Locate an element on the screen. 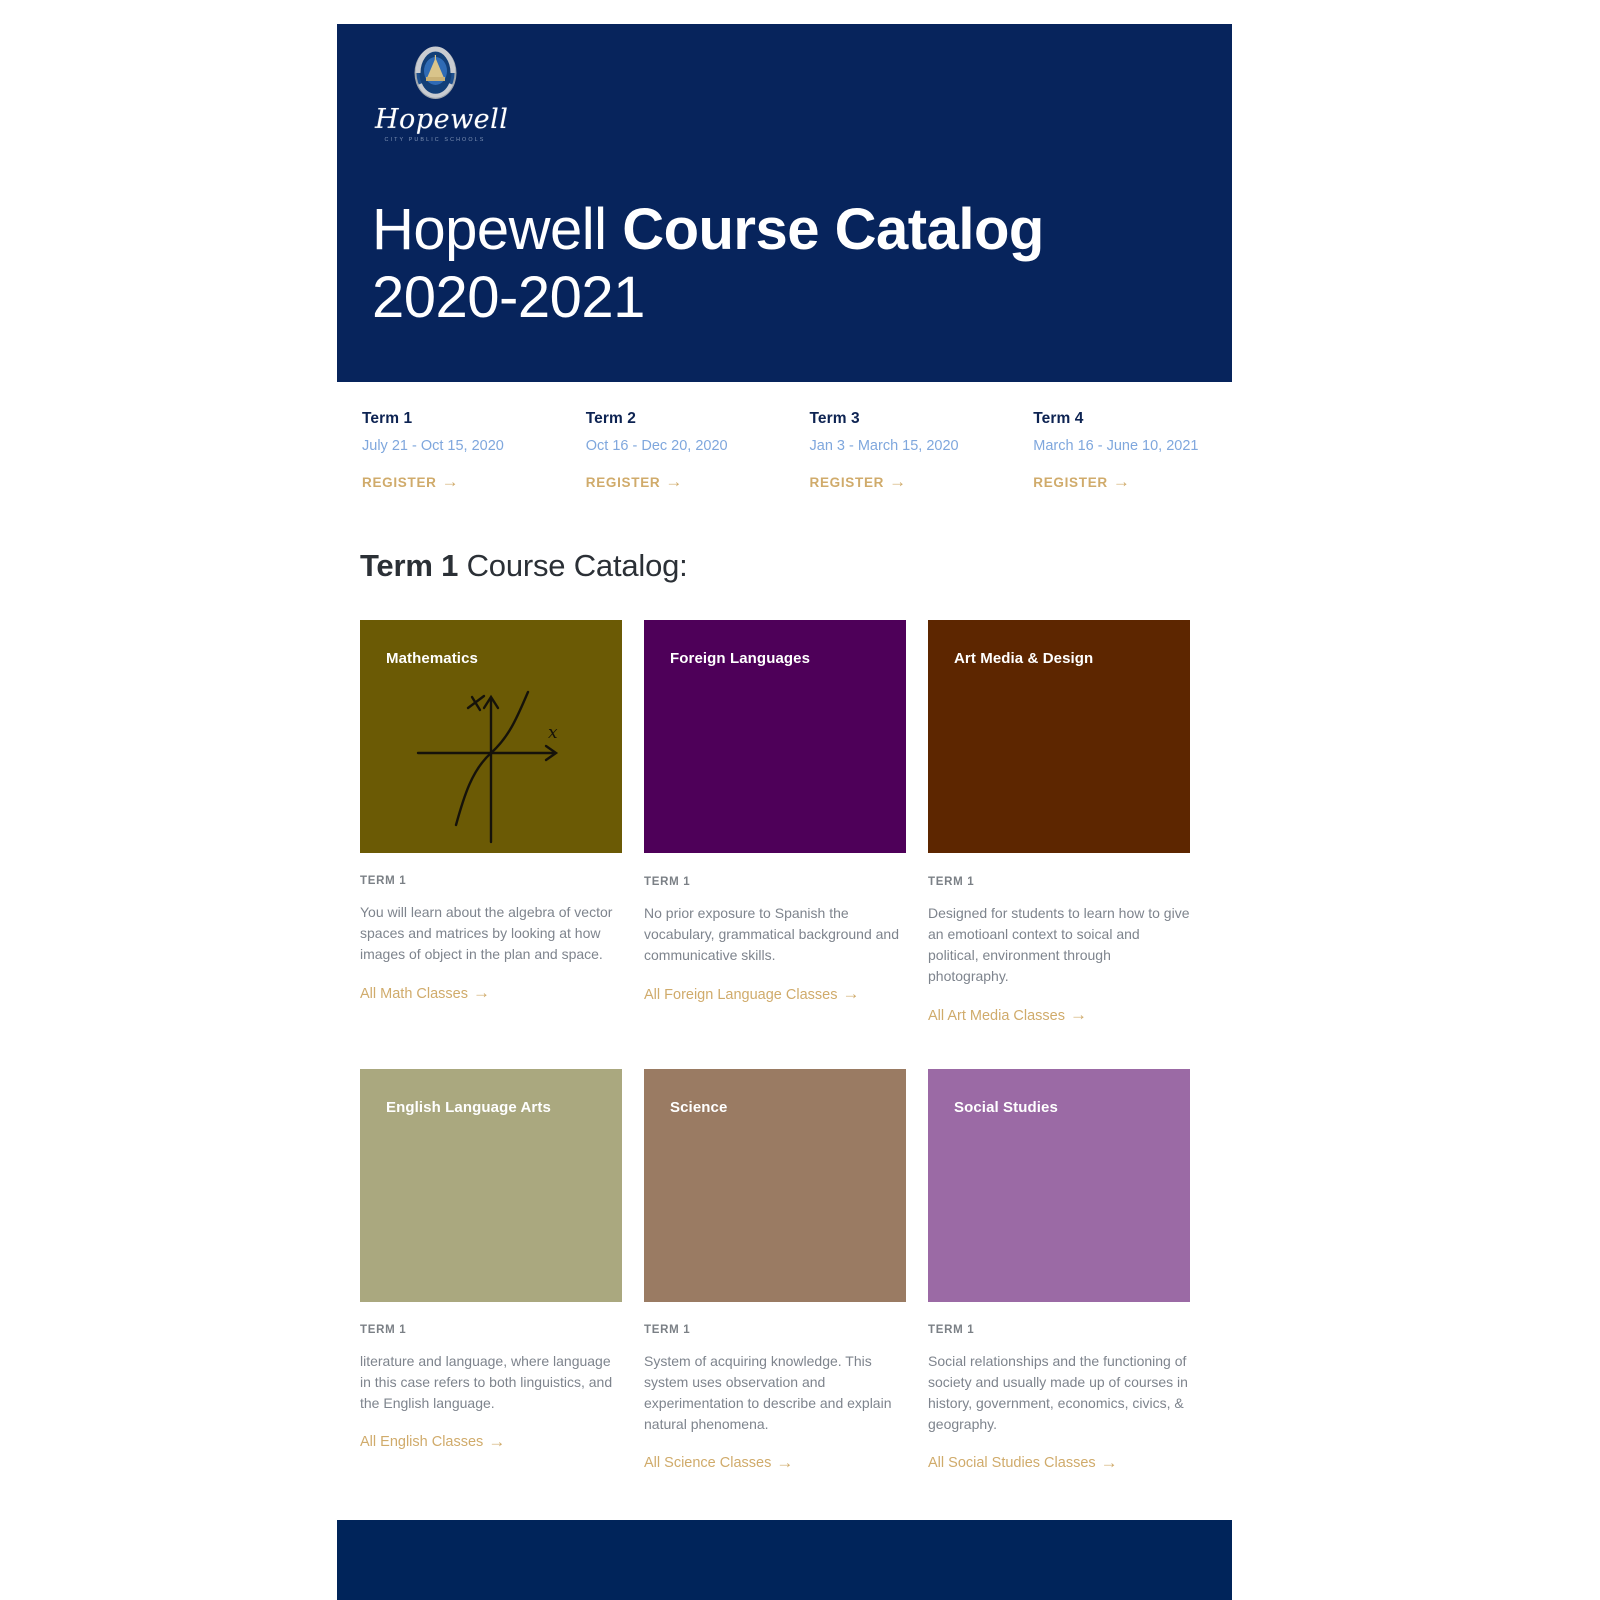 The image size is (1600, 1600). register-link-term-1: REGISTER → is located at coordinates (411, 481).